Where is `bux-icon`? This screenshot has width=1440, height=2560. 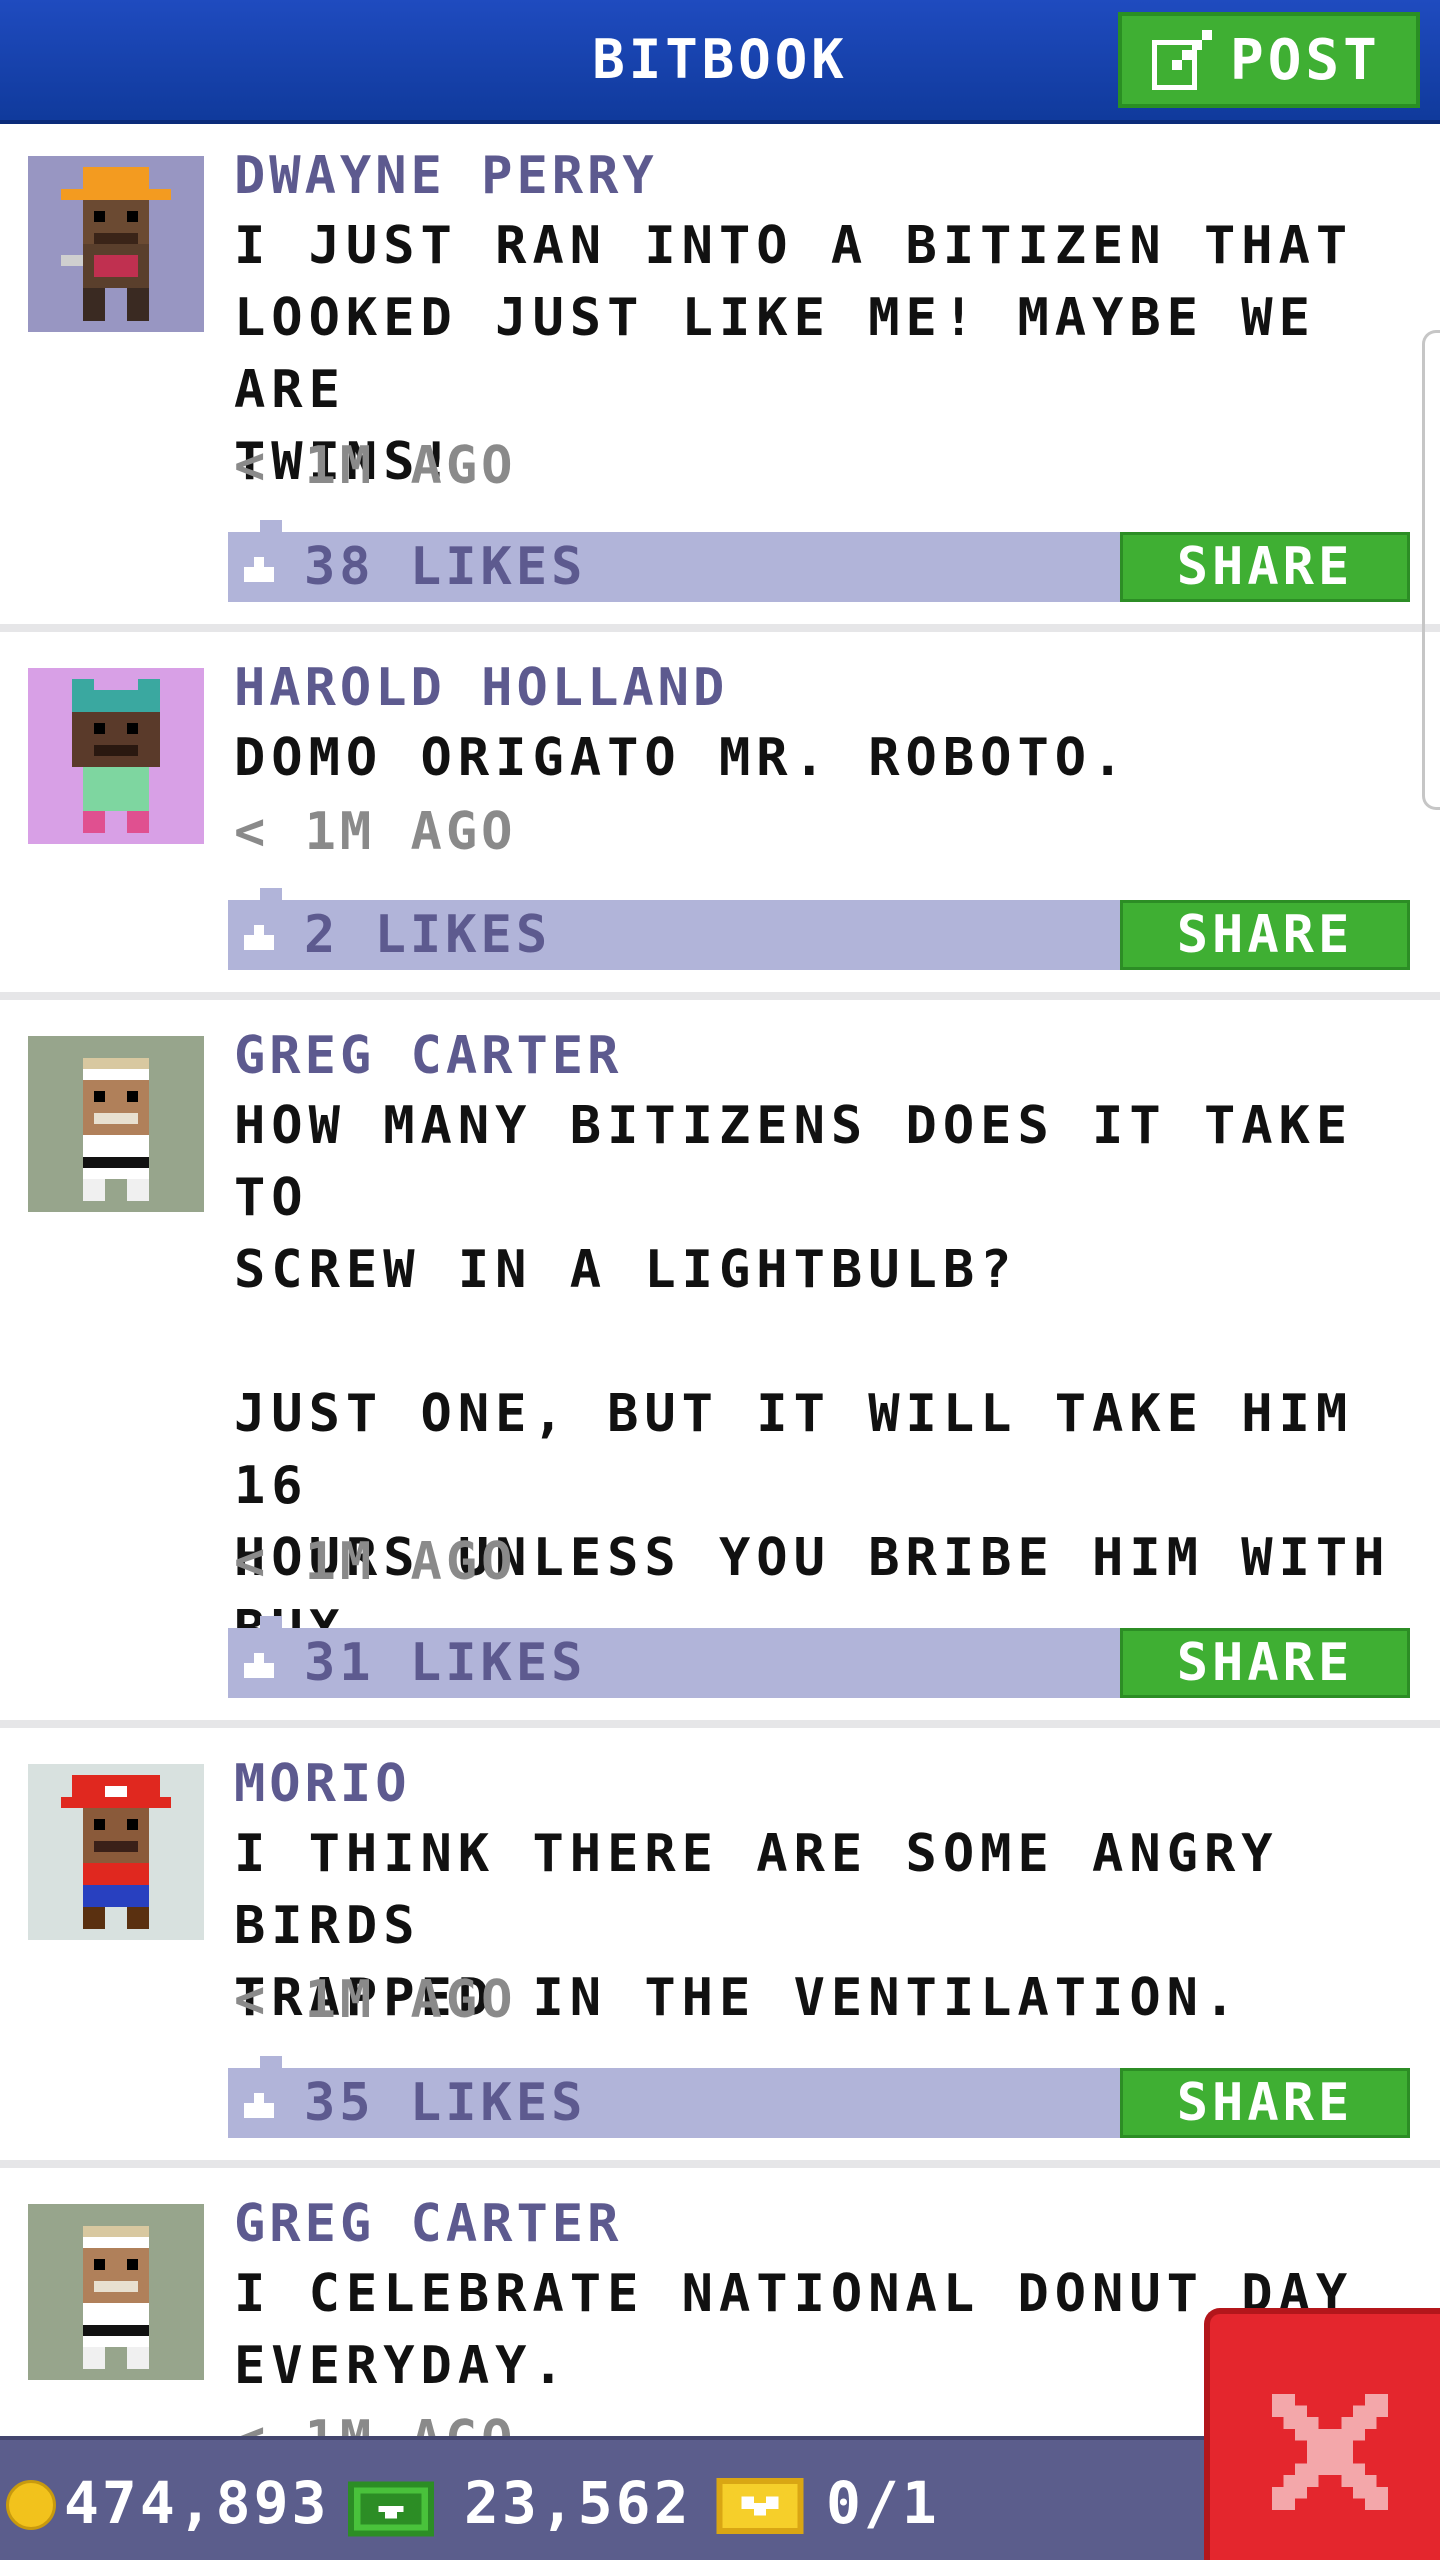 bux-icon is located at coordinates (391, 2509).